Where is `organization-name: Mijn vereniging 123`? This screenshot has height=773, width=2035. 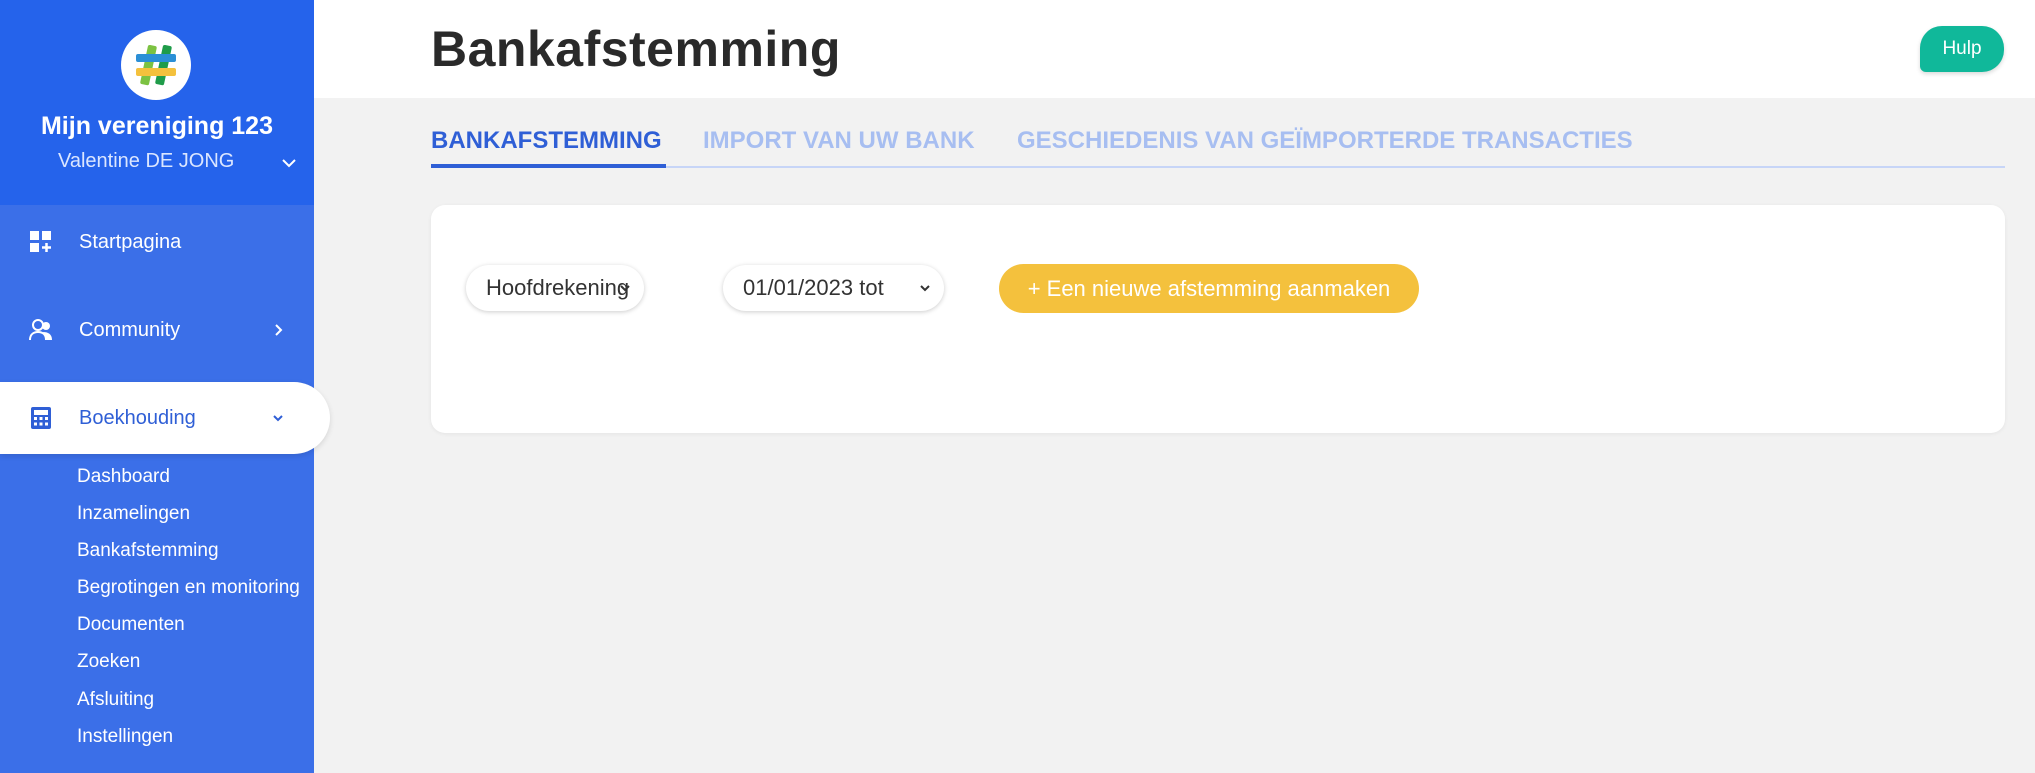
organization-name: Mijn vereniging 123 is located at coordinates (156, 126).